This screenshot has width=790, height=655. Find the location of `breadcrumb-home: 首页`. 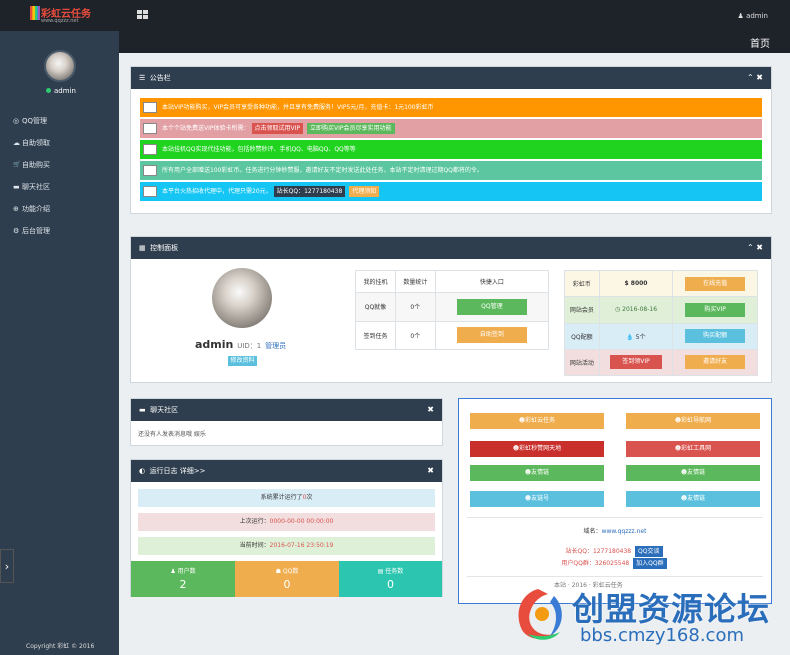

breadcrumb-home: 首页 is located at coordinates (760, 42).